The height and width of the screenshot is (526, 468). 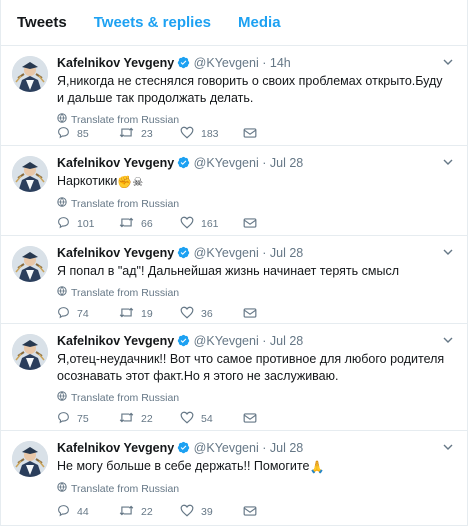 I want to click on like-button: 183, so click(x=211, y=134).